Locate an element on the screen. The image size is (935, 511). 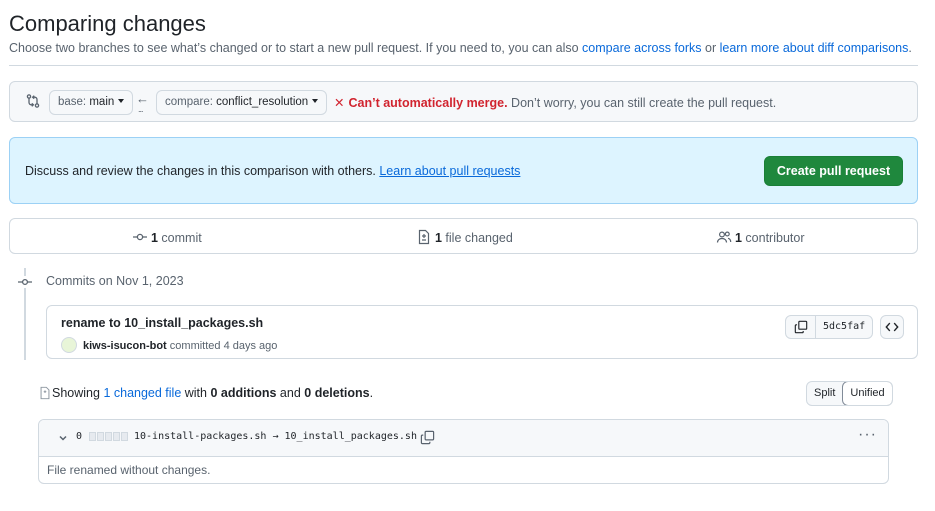
copy-sha-button is located at coordinates (801, 327).